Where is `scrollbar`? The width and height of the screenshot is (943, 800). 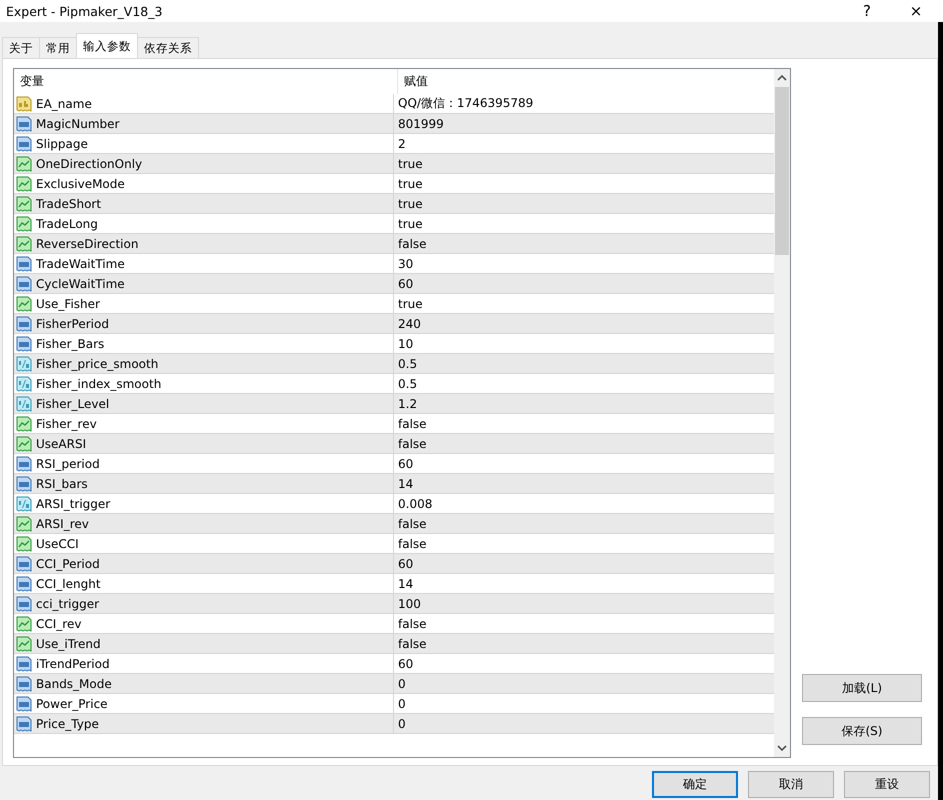 scrollbar is located at coordinates (782, 413).